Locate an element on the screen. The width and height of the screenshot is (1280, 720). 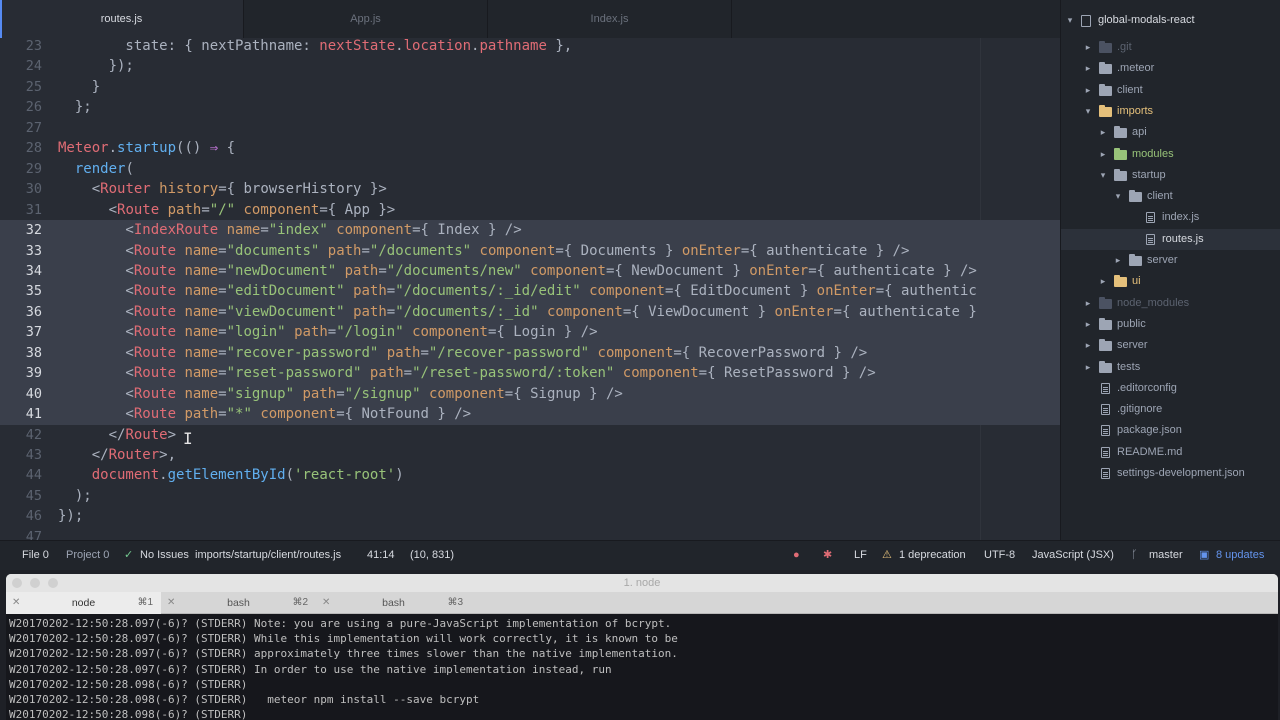
grammar-selector: JavaScript (JSX) is located at coordinates (1073, 555).